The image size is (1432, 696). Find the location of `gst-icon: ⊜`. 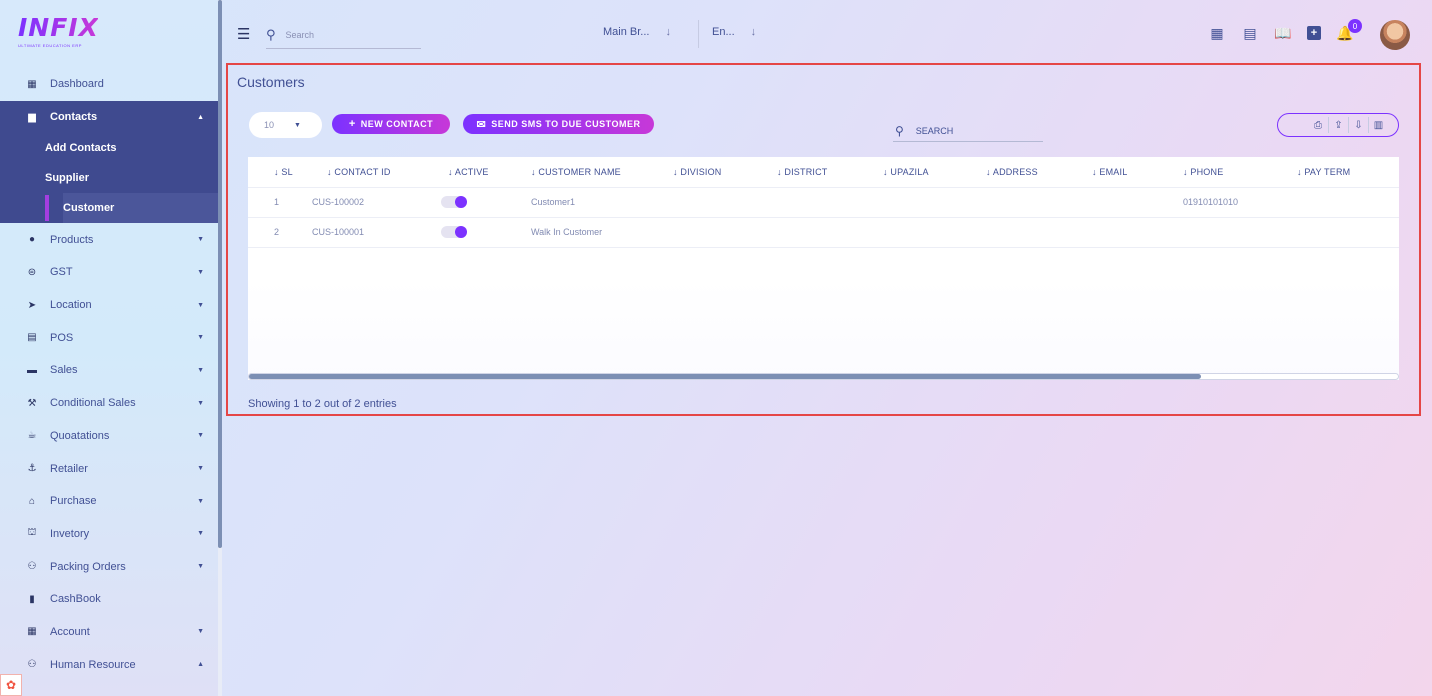

gst-icon: ⊜ is located at coordinates (32, 272).